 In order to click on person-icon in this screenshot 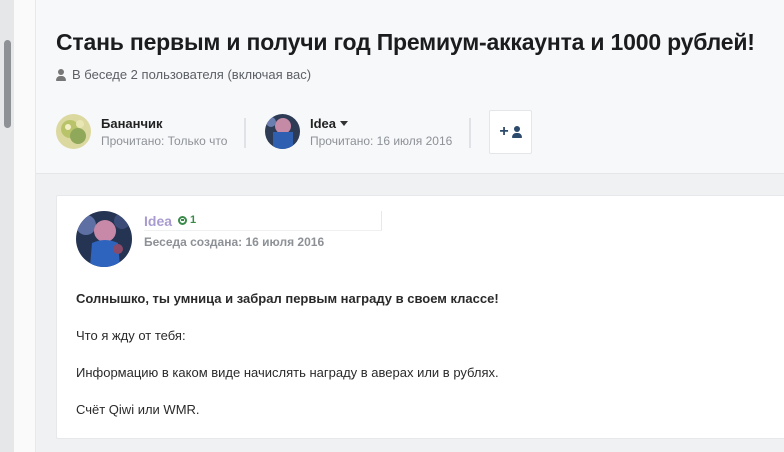, I will do `click(516, 132)`.